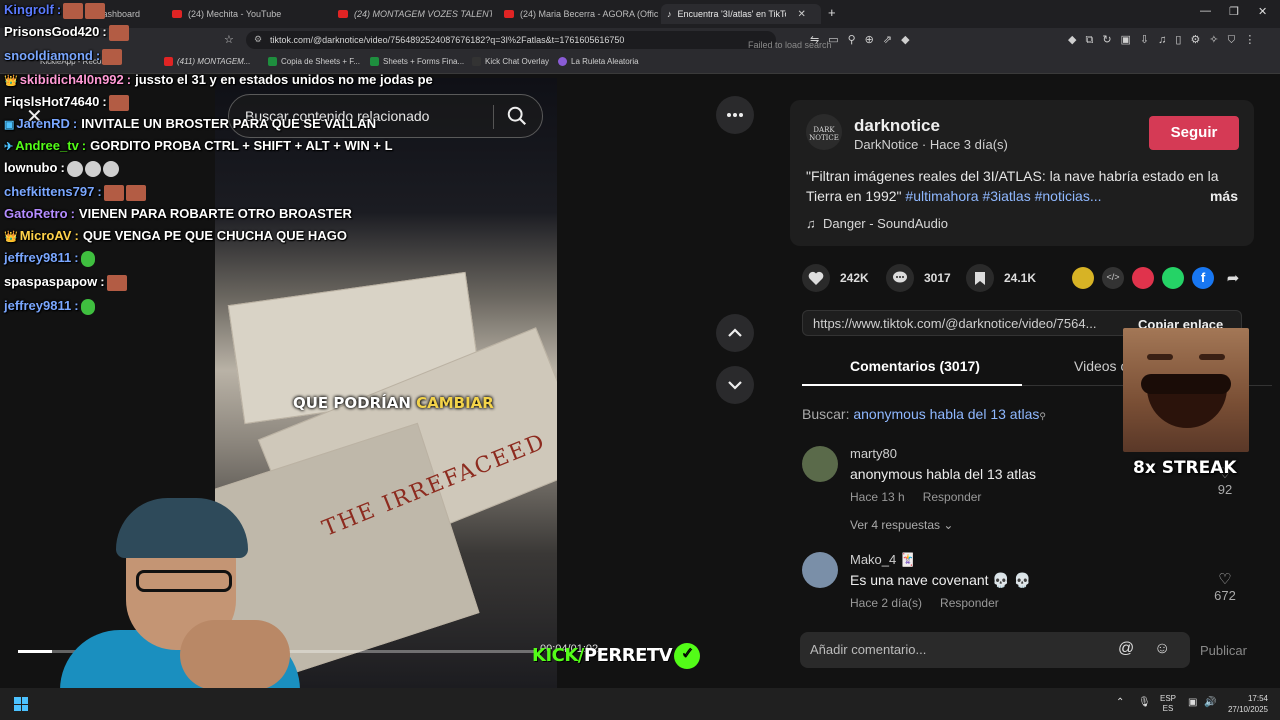  I want to click on chat-username: spaspaspapow, so click(50, 281).